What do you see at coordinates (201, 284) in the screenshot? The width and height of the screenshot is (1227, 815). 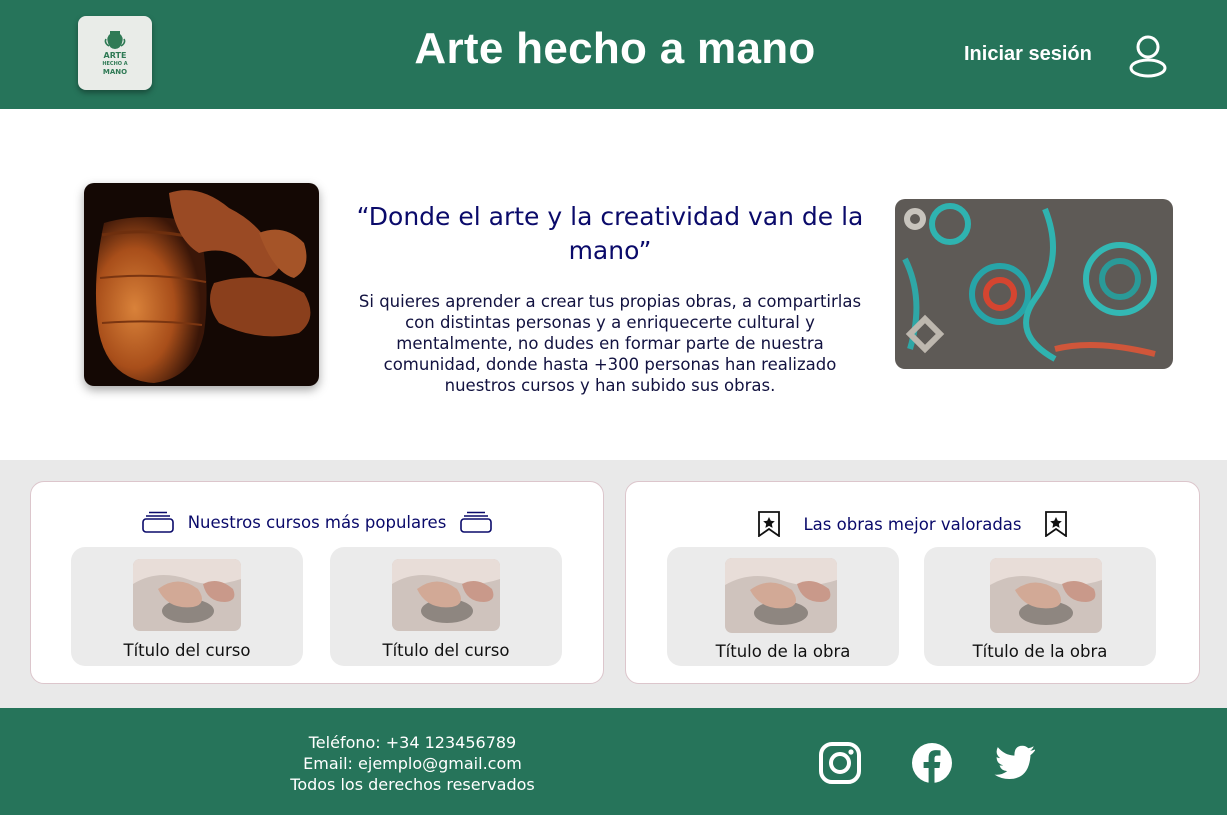 I see `pottery-photo` at bounding box center [201, 284].